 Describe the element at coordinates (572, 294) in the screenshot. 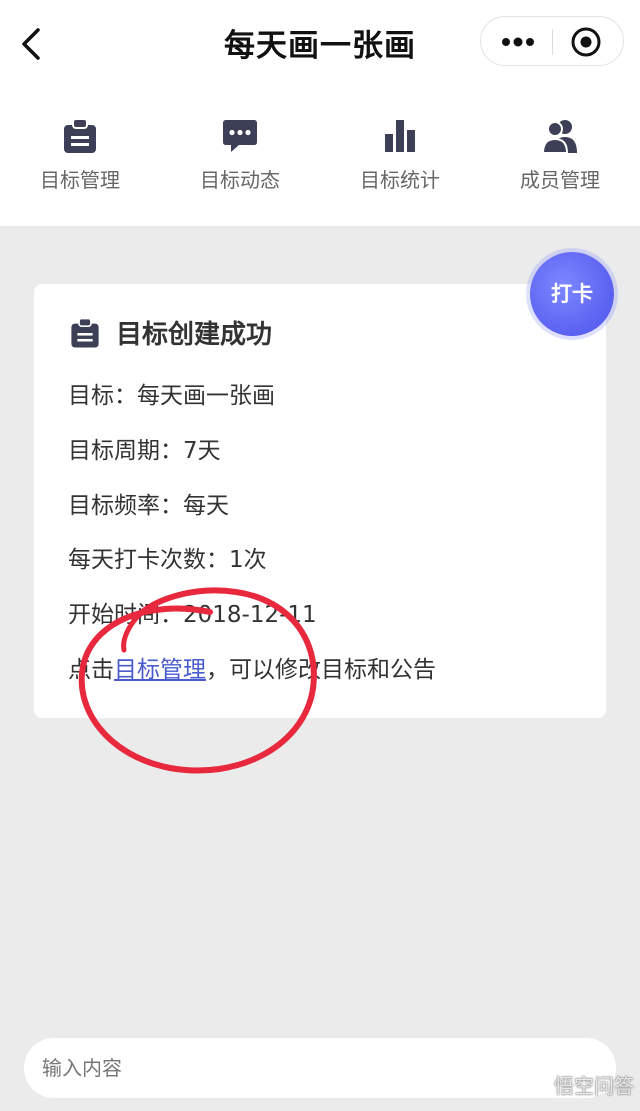

I see `checkin-button: 打卡` at that location.